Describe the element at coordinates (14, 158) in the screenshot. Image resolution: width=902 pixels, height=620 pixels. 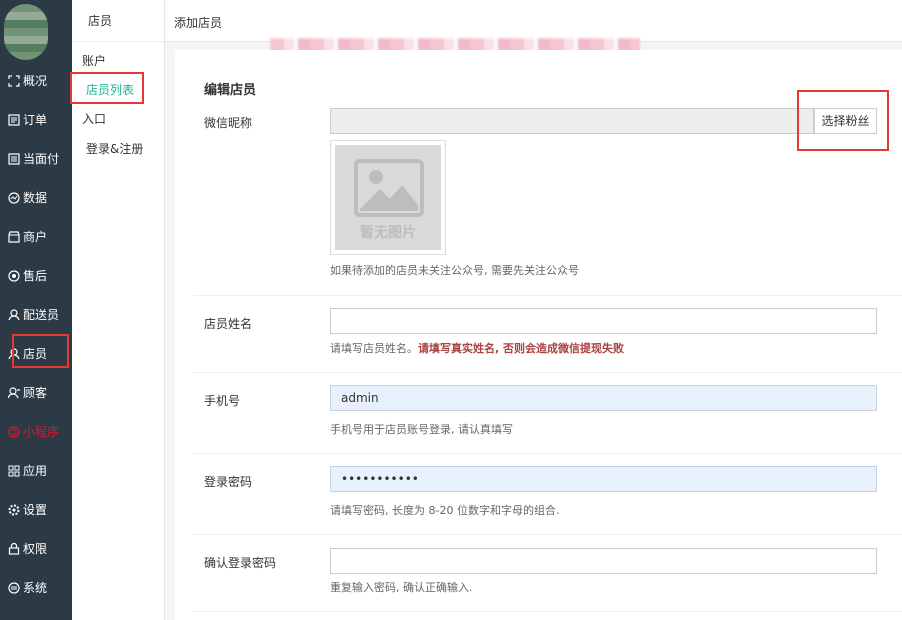
I see `pay-icon` at that location.